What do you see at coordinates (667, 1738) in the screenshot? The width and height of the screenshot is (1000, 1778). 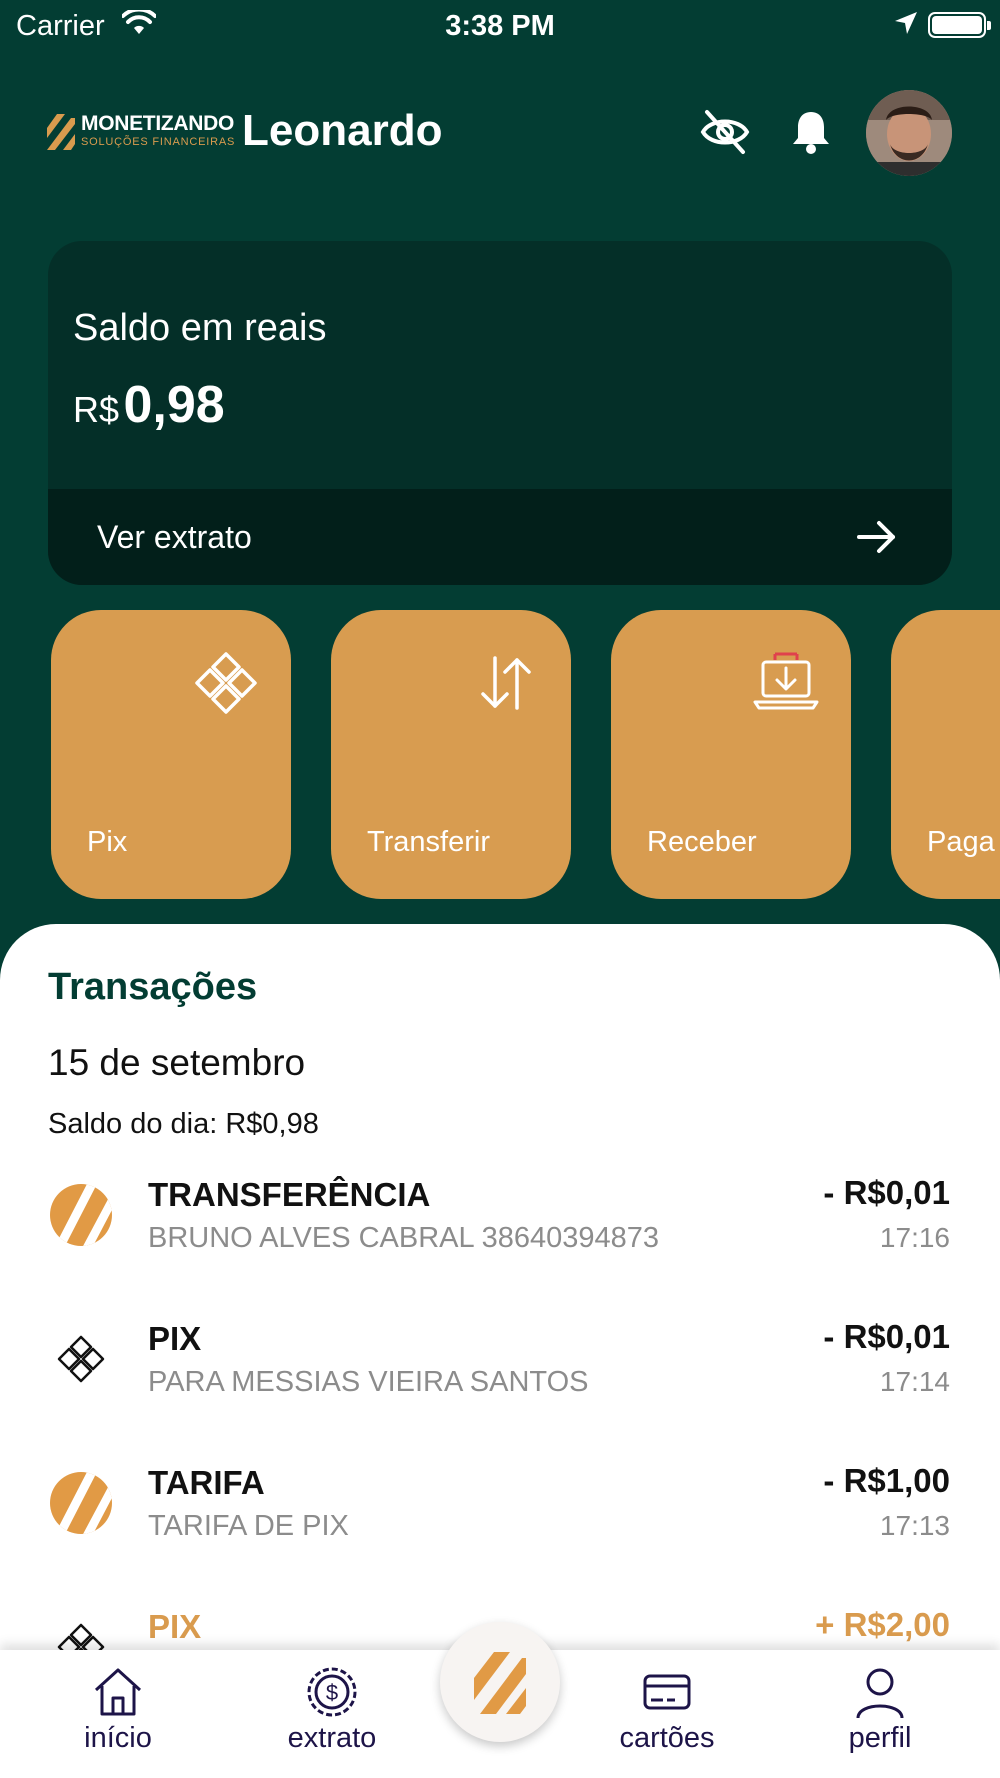 I see `nav-label-cartoes: cartões` at bounding box center [667, 1738].